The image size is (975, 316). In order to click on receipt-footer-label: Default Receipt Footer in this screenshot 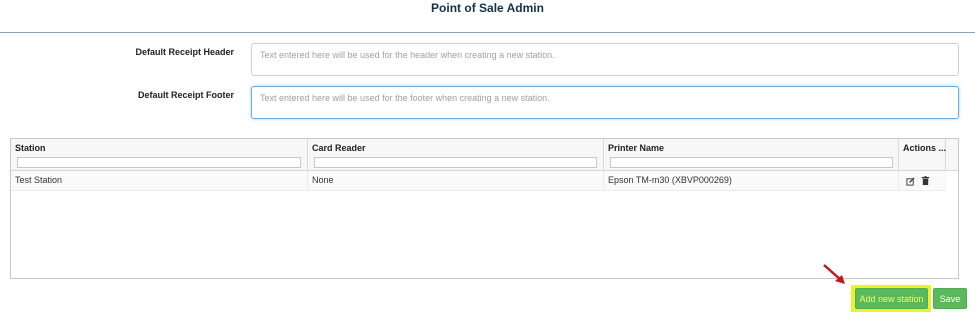, I will do `click(185, 95)`.